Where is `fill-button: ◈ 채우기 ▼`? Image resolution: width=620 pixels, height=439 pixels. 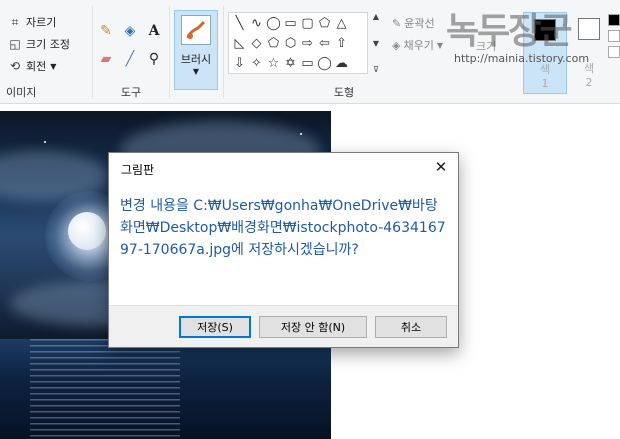 fill-button: ◈ 채우기 ▼ is located at coordinates (417, 45).